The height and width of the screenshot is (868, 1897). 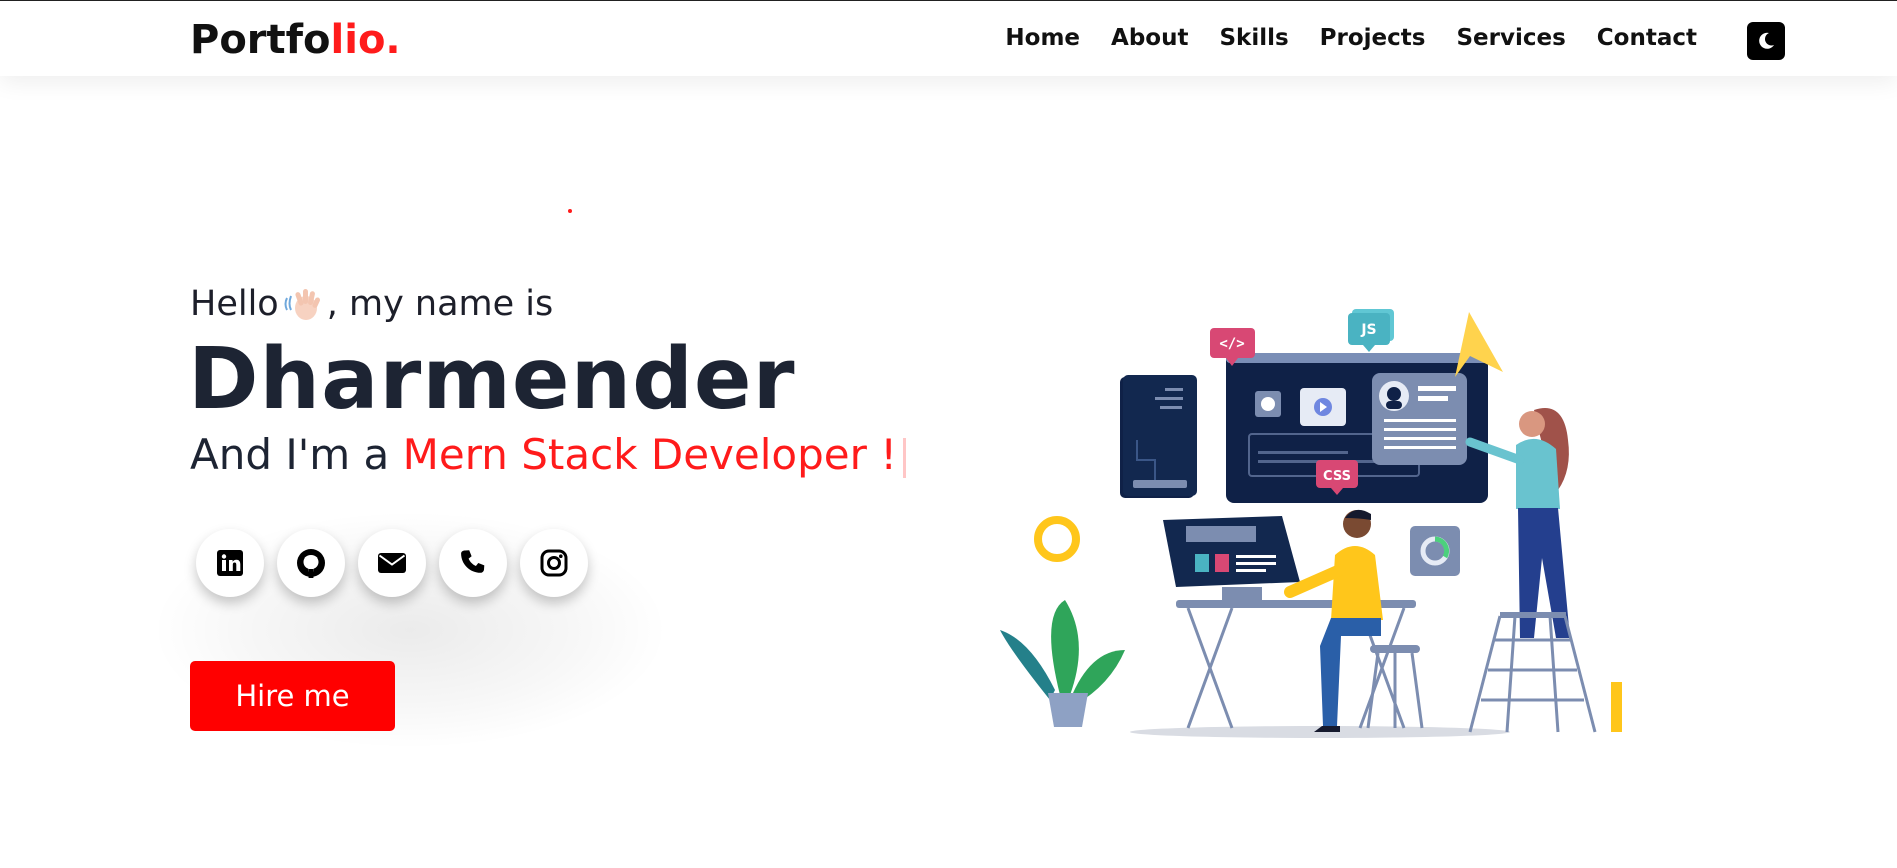 I want to click on instagram-icon, so click(x=554, y=563).